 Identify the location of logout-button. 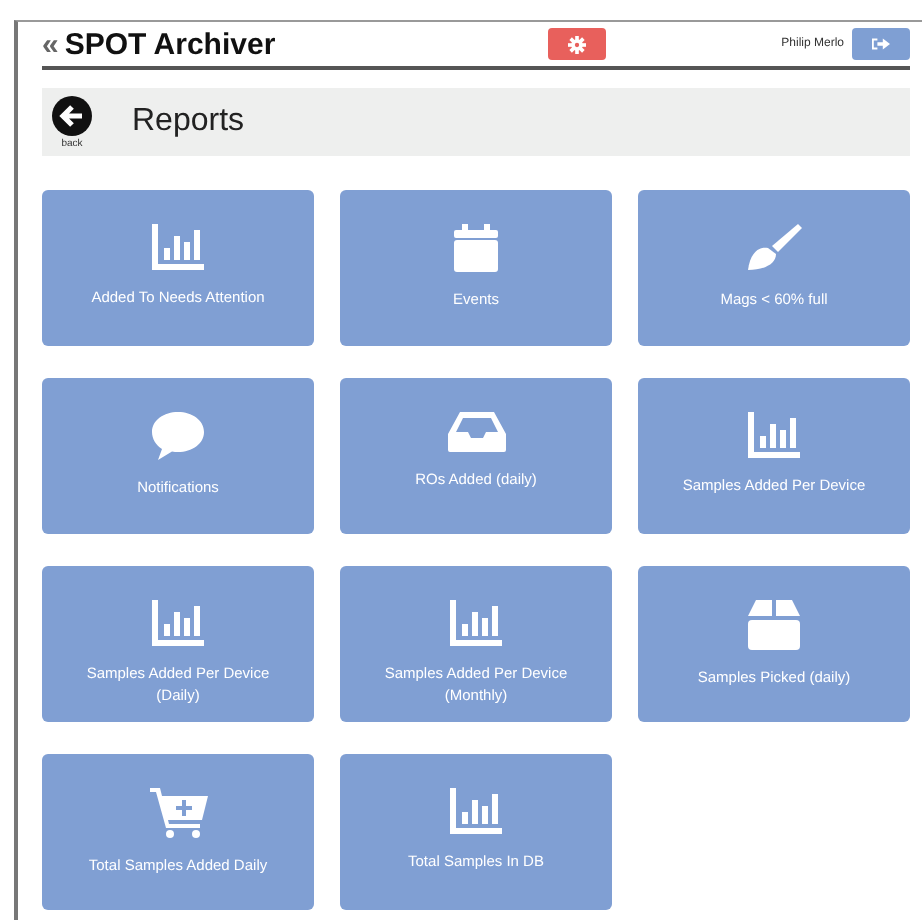
(881, 44).